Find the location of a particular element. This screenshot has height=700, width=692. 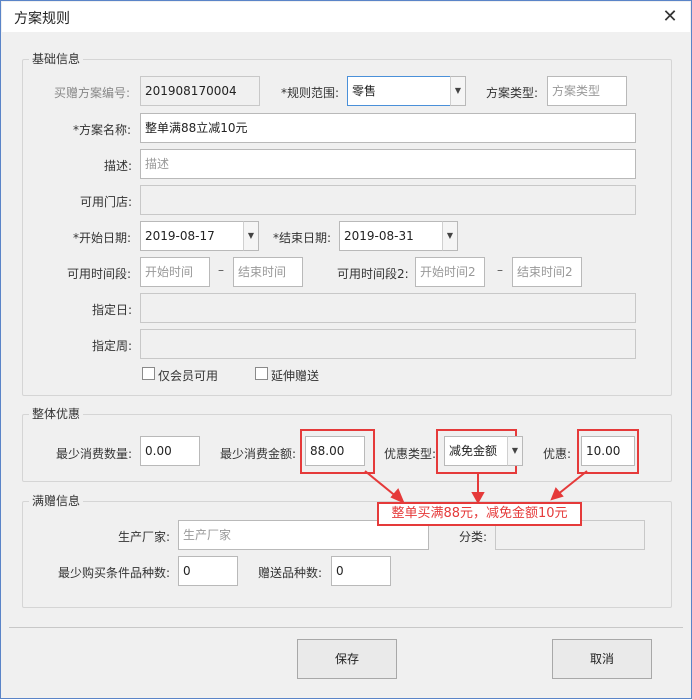

min-qty-label: 最少消费数量: is located at coordinates (94, 454).